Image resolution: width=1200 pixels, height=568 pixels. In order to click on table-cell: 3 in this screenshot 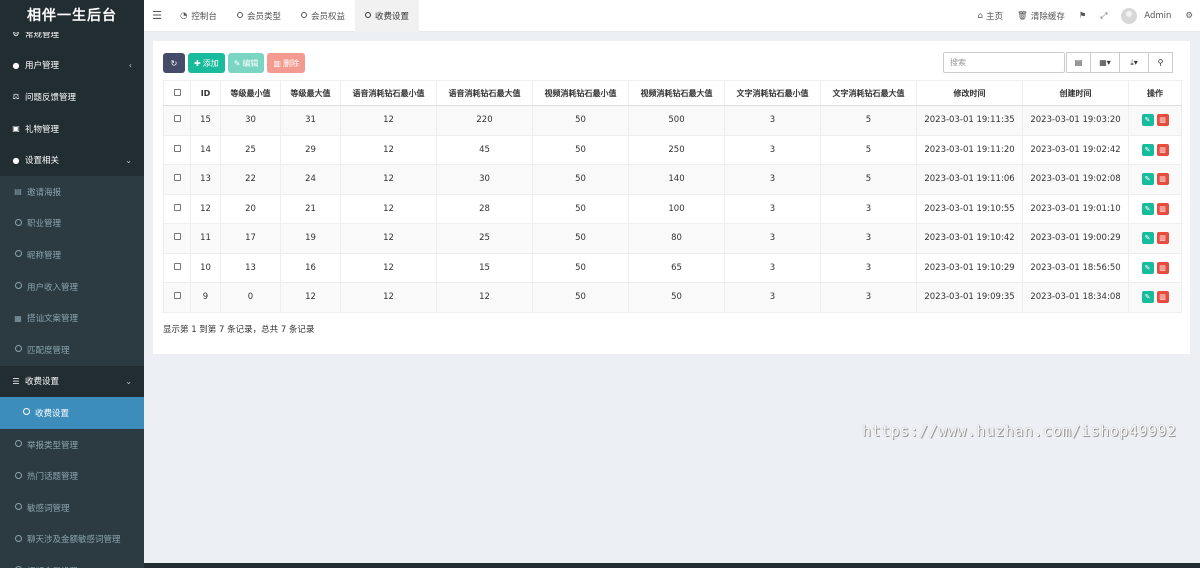, I will do `click(772, 297)`.